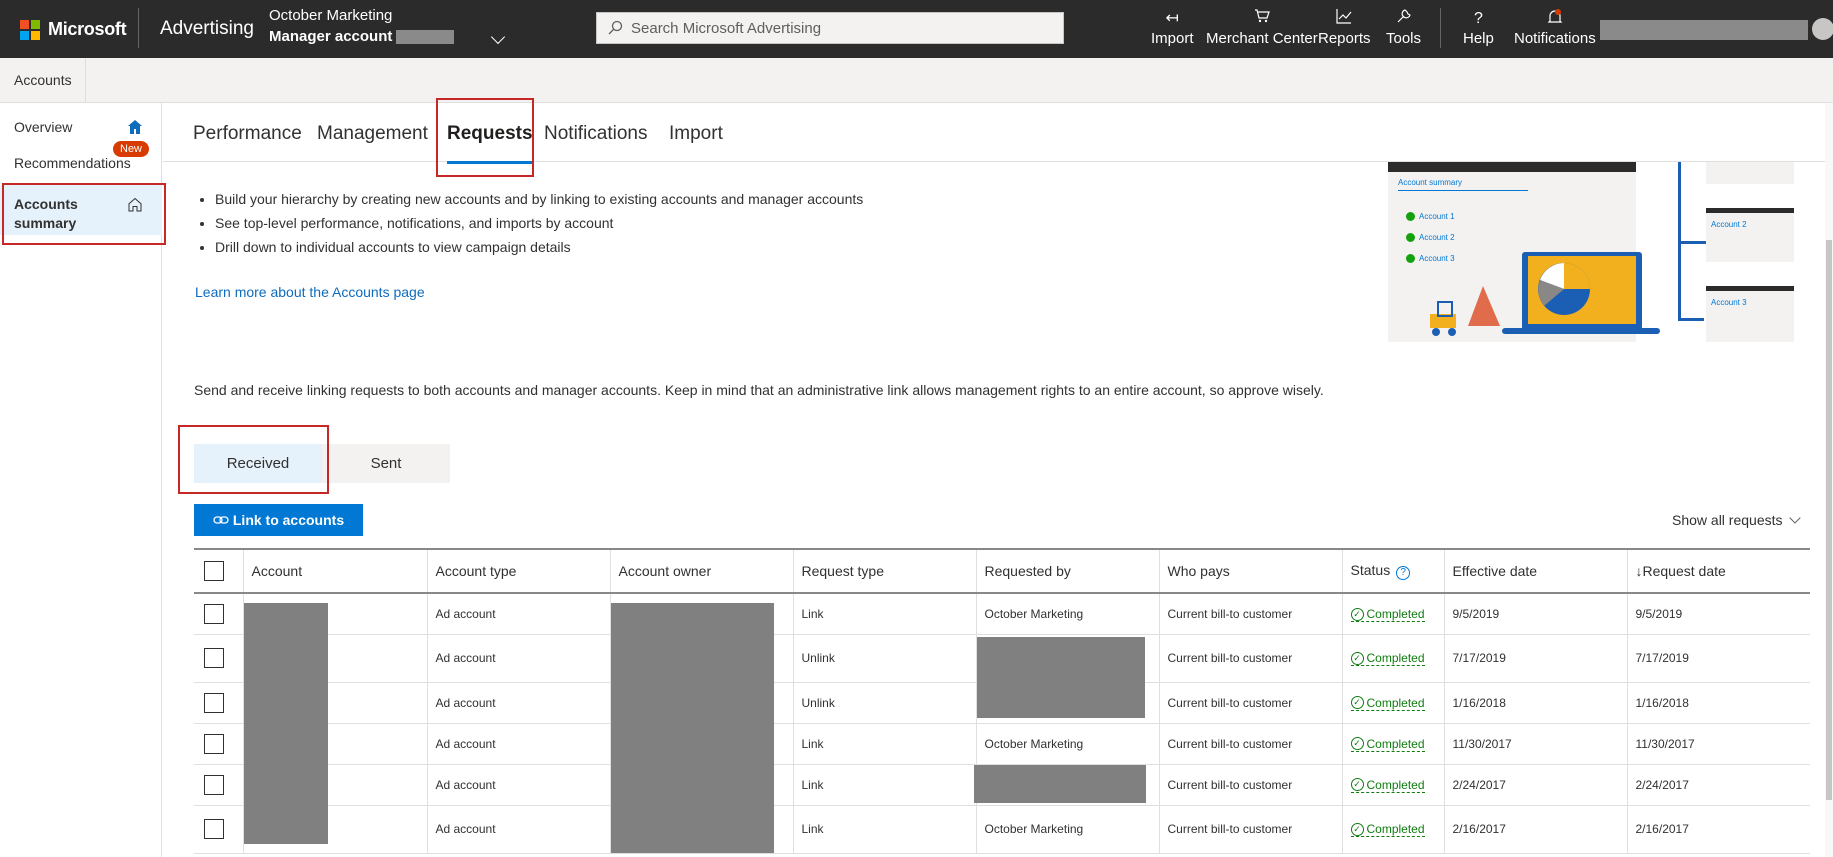  I want to click on chart-icon, so click(1344, 19).